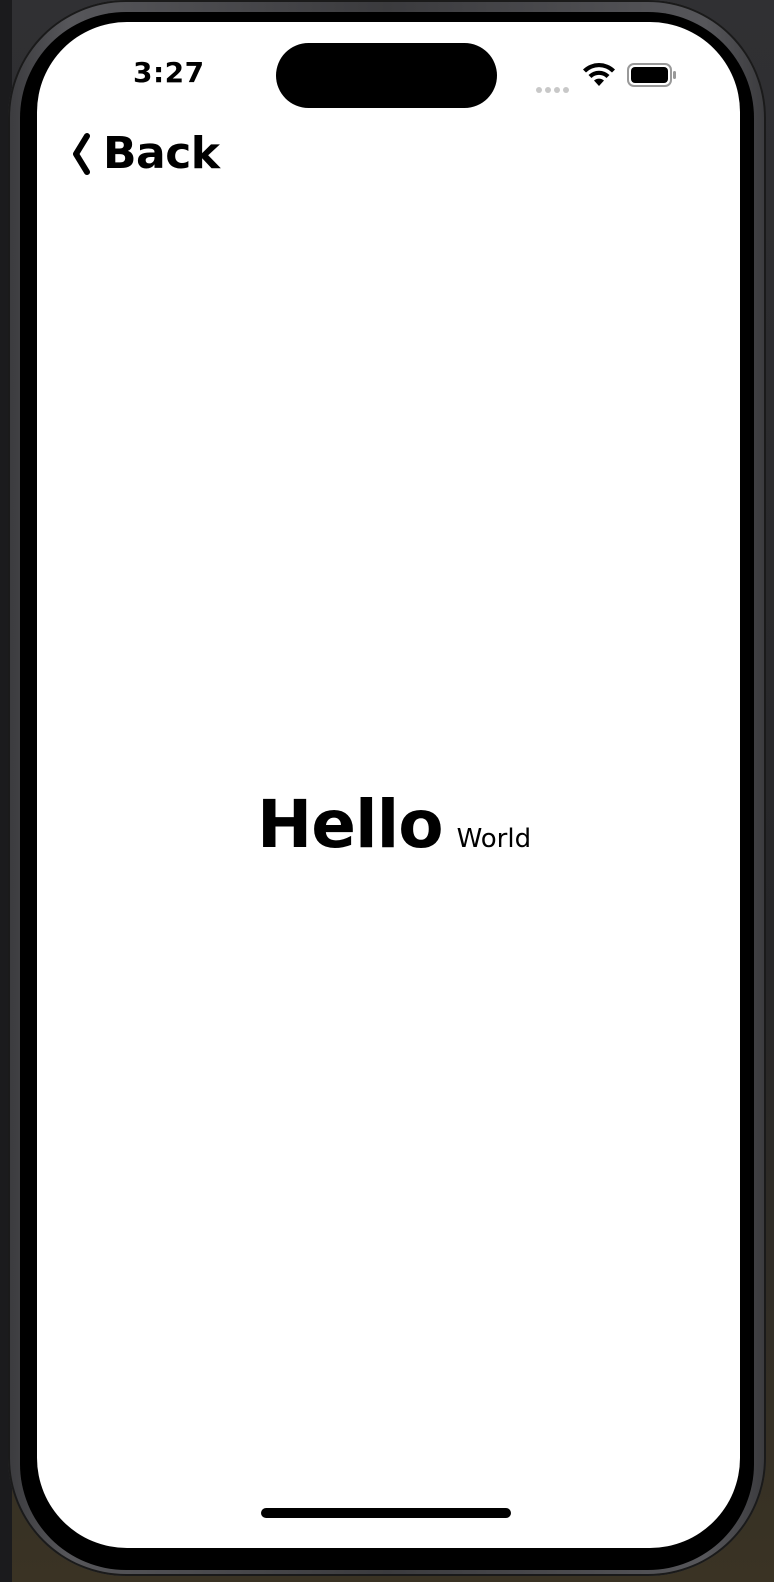 The image size is (774, 1582). I want to click on cellular-signal-icon, so click(554, 85).